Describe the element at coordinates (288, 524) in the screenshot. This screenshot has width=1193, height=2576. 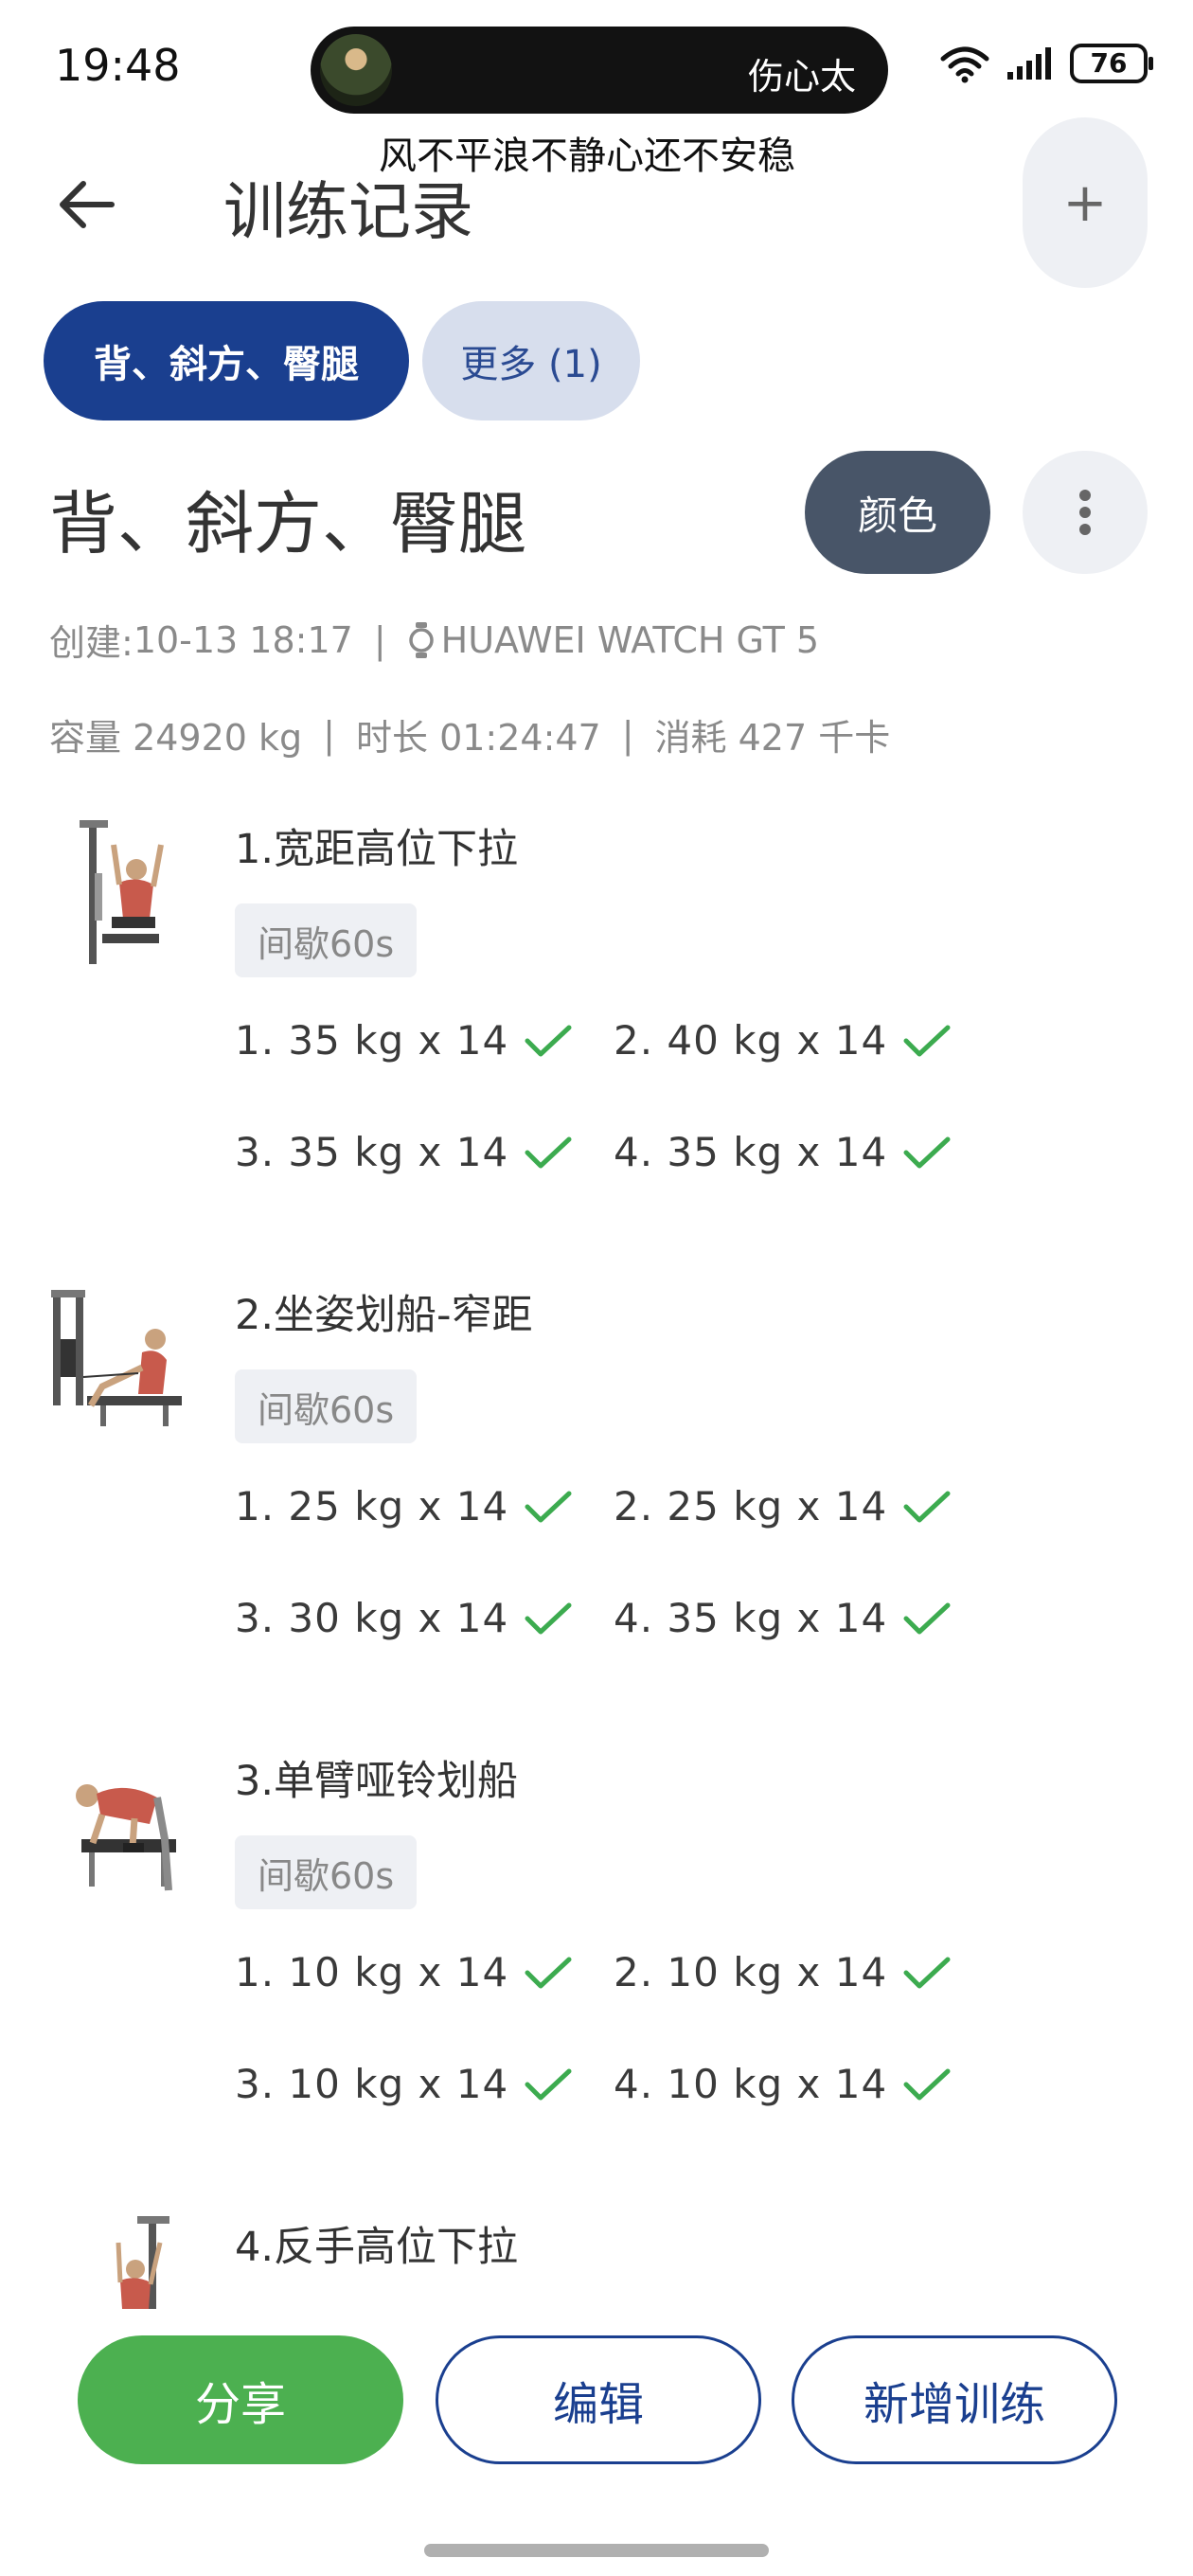
I see `workout-title: 背、斜方、臀腿` at that location.